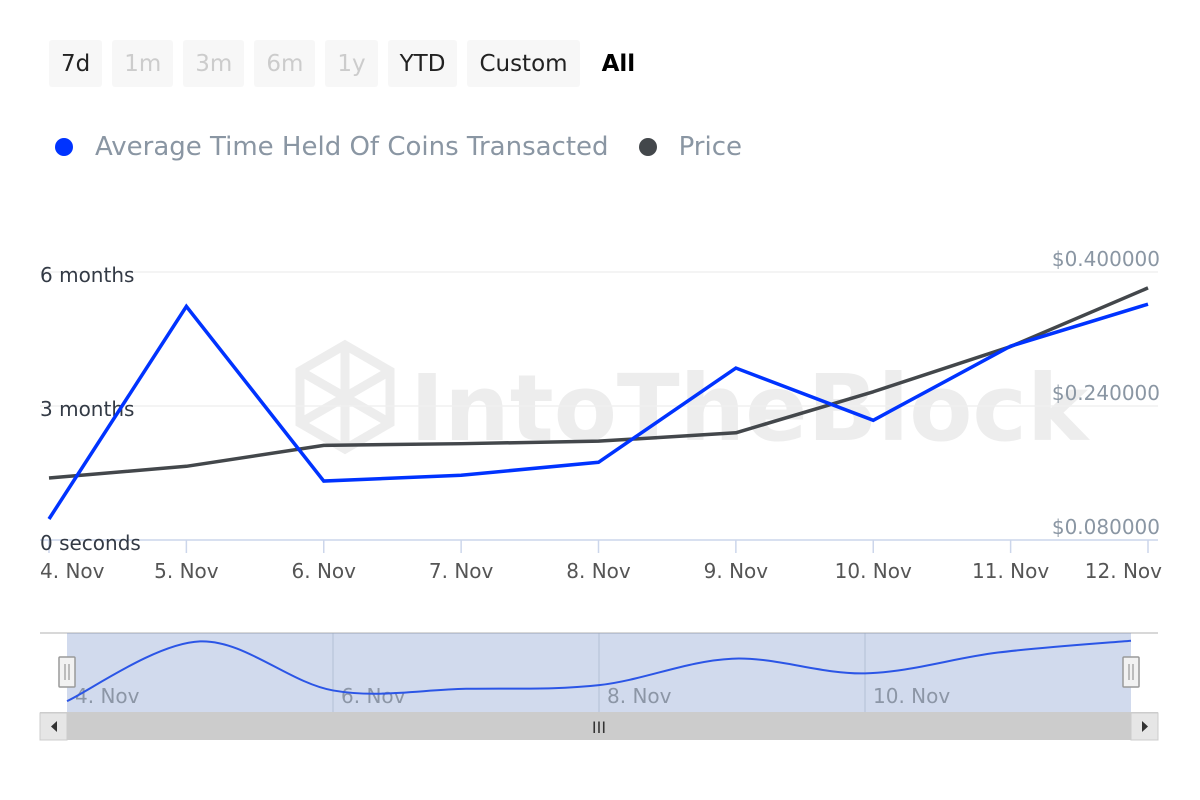  Describe the element at coordinates (345, 397) in the screenshot. I see `watermark-logo-icon` at that location.